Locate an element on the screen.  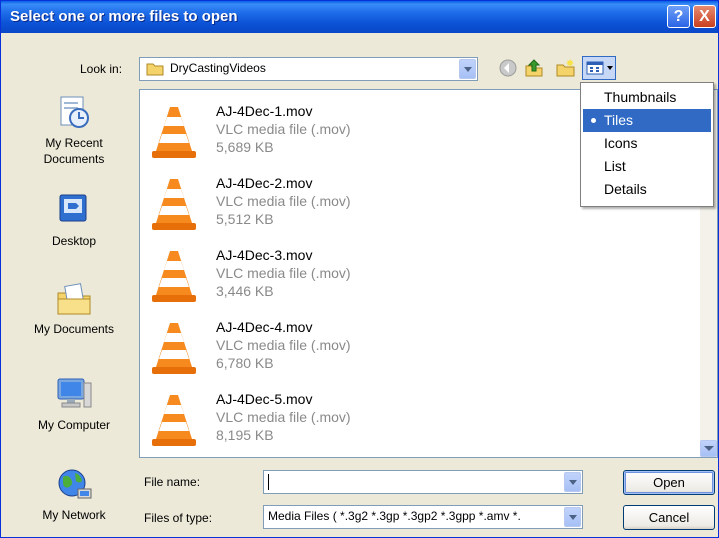
menu-item-icons: Icons is located at coordinates (647, 143).